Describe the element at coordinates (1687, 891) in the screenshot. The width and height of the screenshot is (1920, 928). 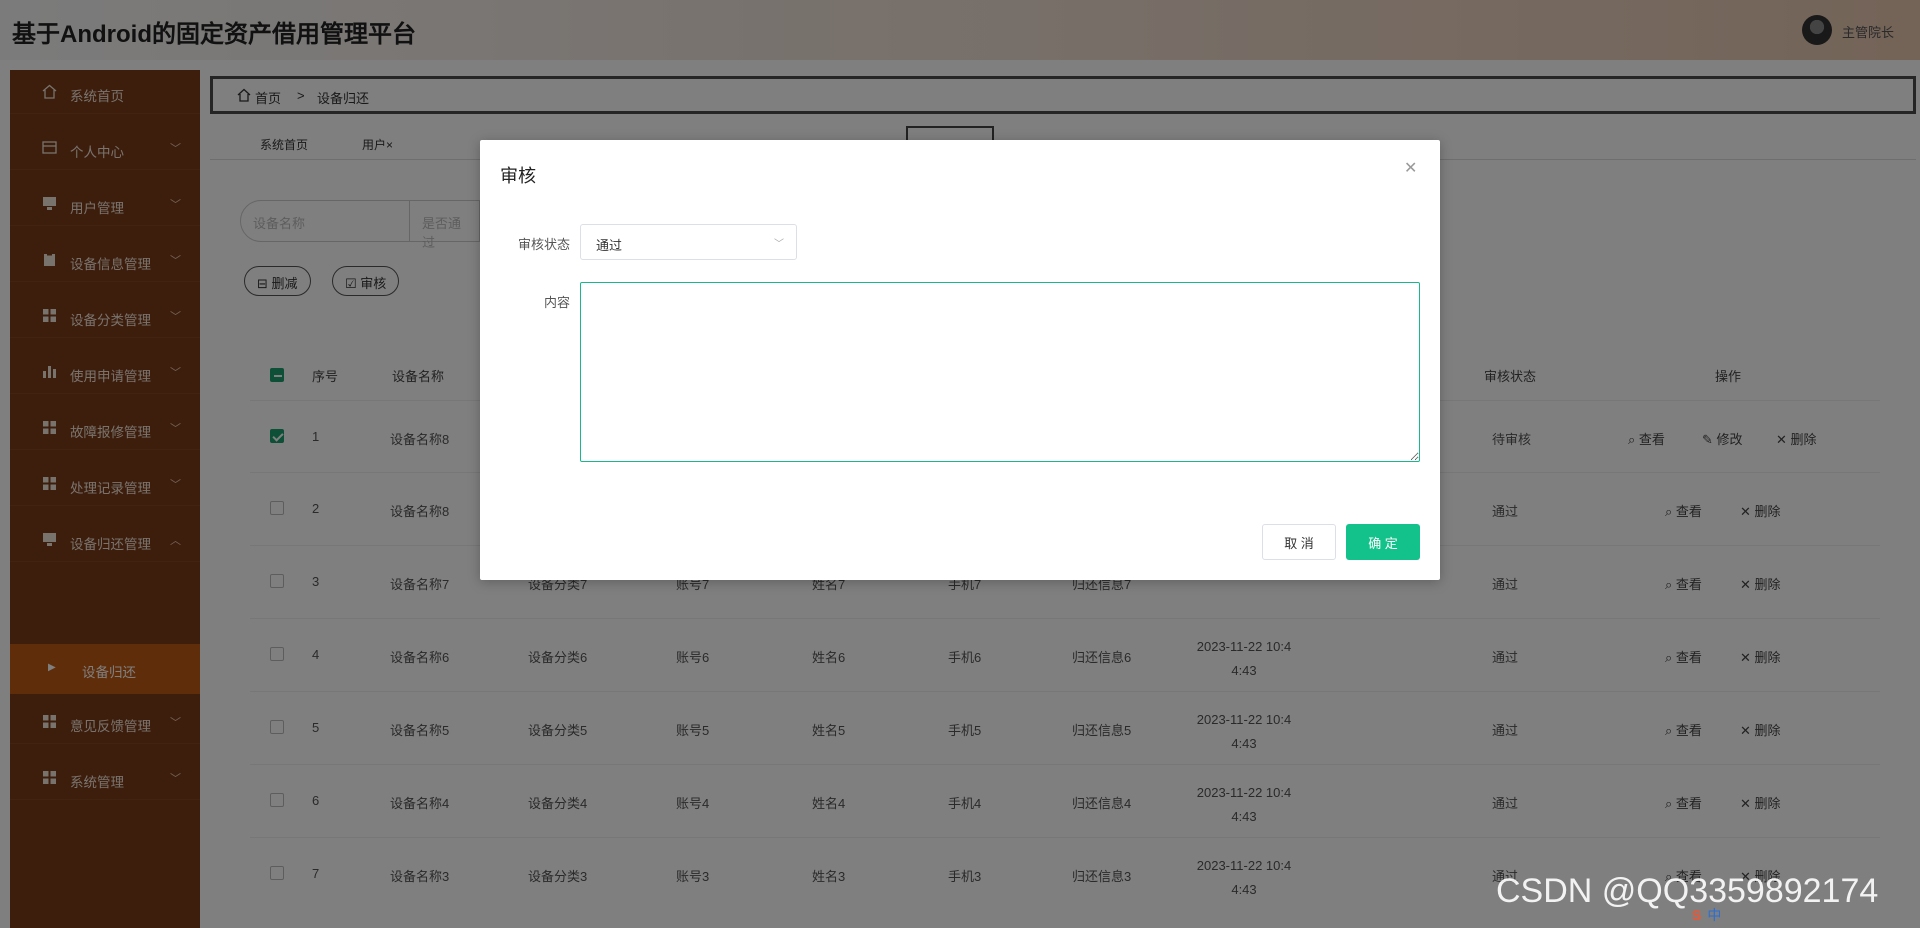
I see `watermark: CSDN @QQ3359892174` at that location.